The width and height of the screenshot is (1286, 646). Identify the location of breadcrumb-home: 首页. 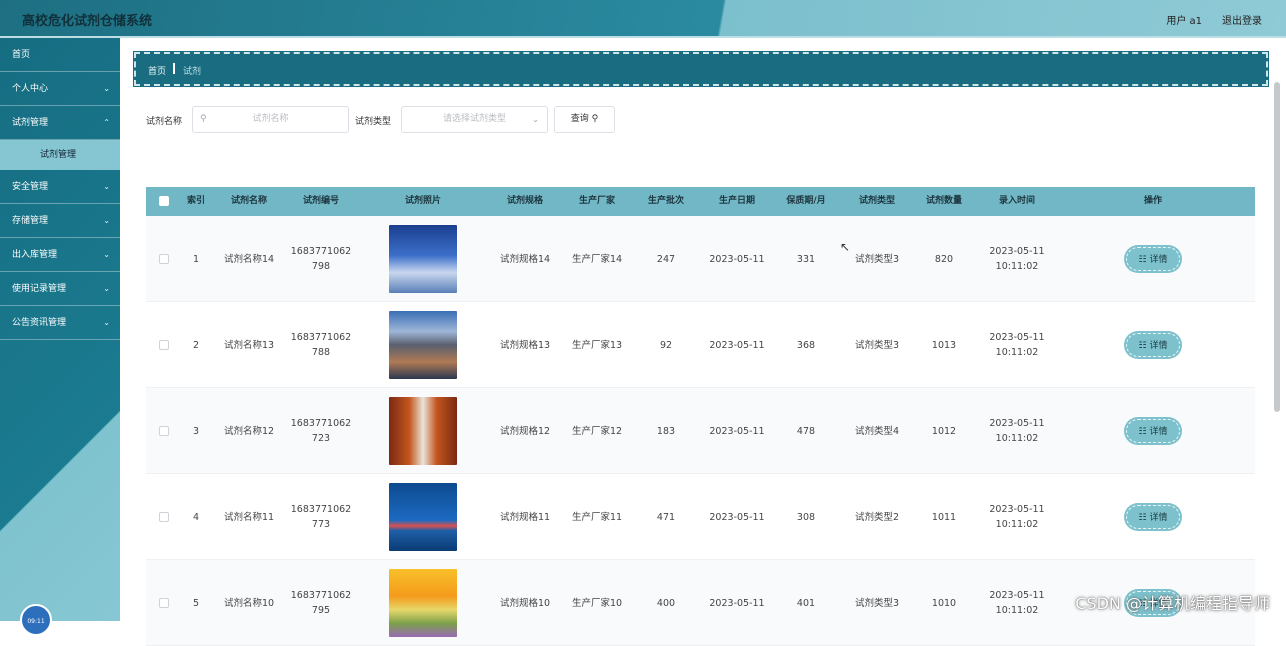
(157, 70).